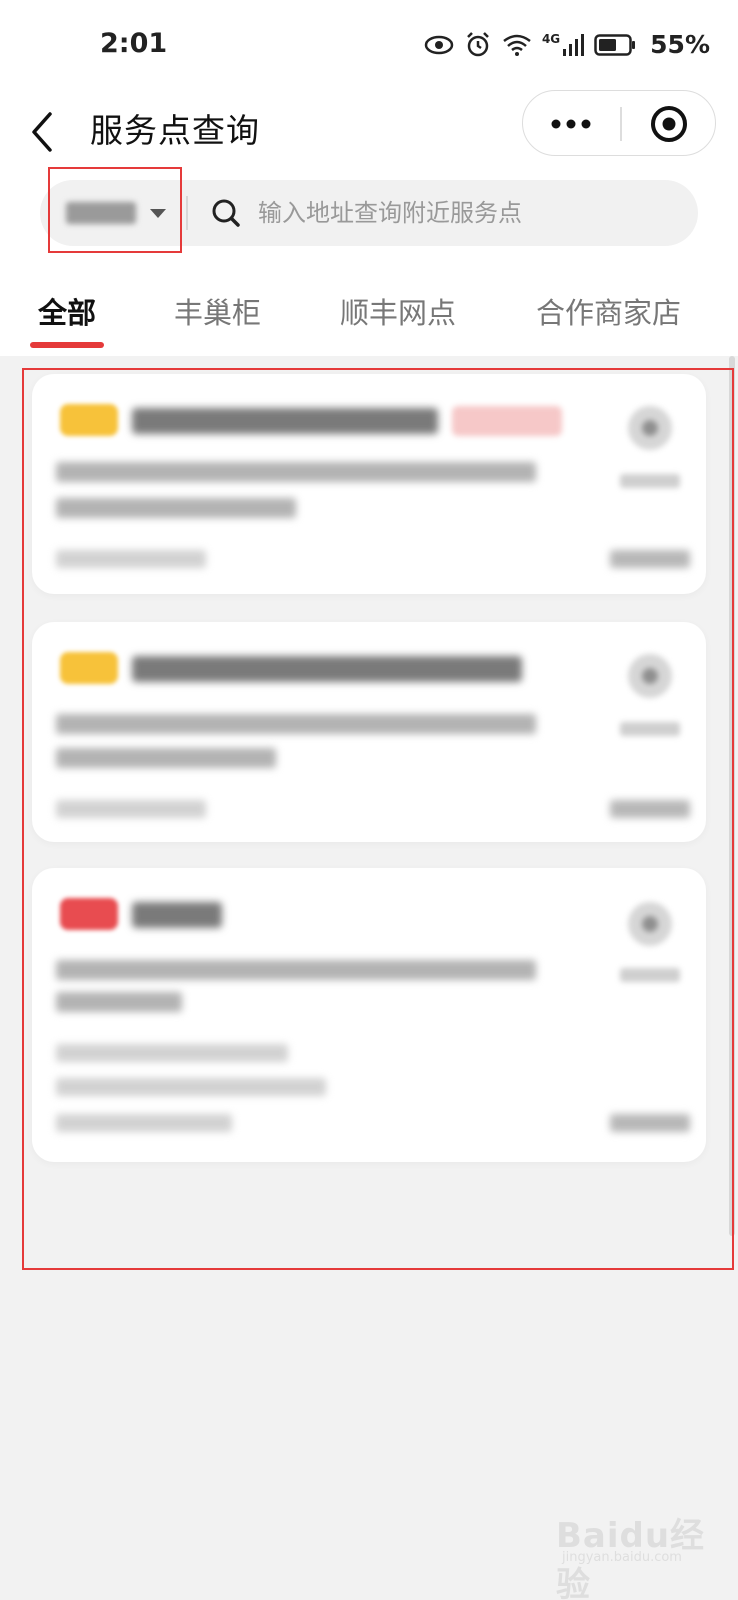 The height and width of the screenshot is (1600, 738). Describe the element at coordinates (478, 43) in the screenshot. I see `alarm-icon` at that location.